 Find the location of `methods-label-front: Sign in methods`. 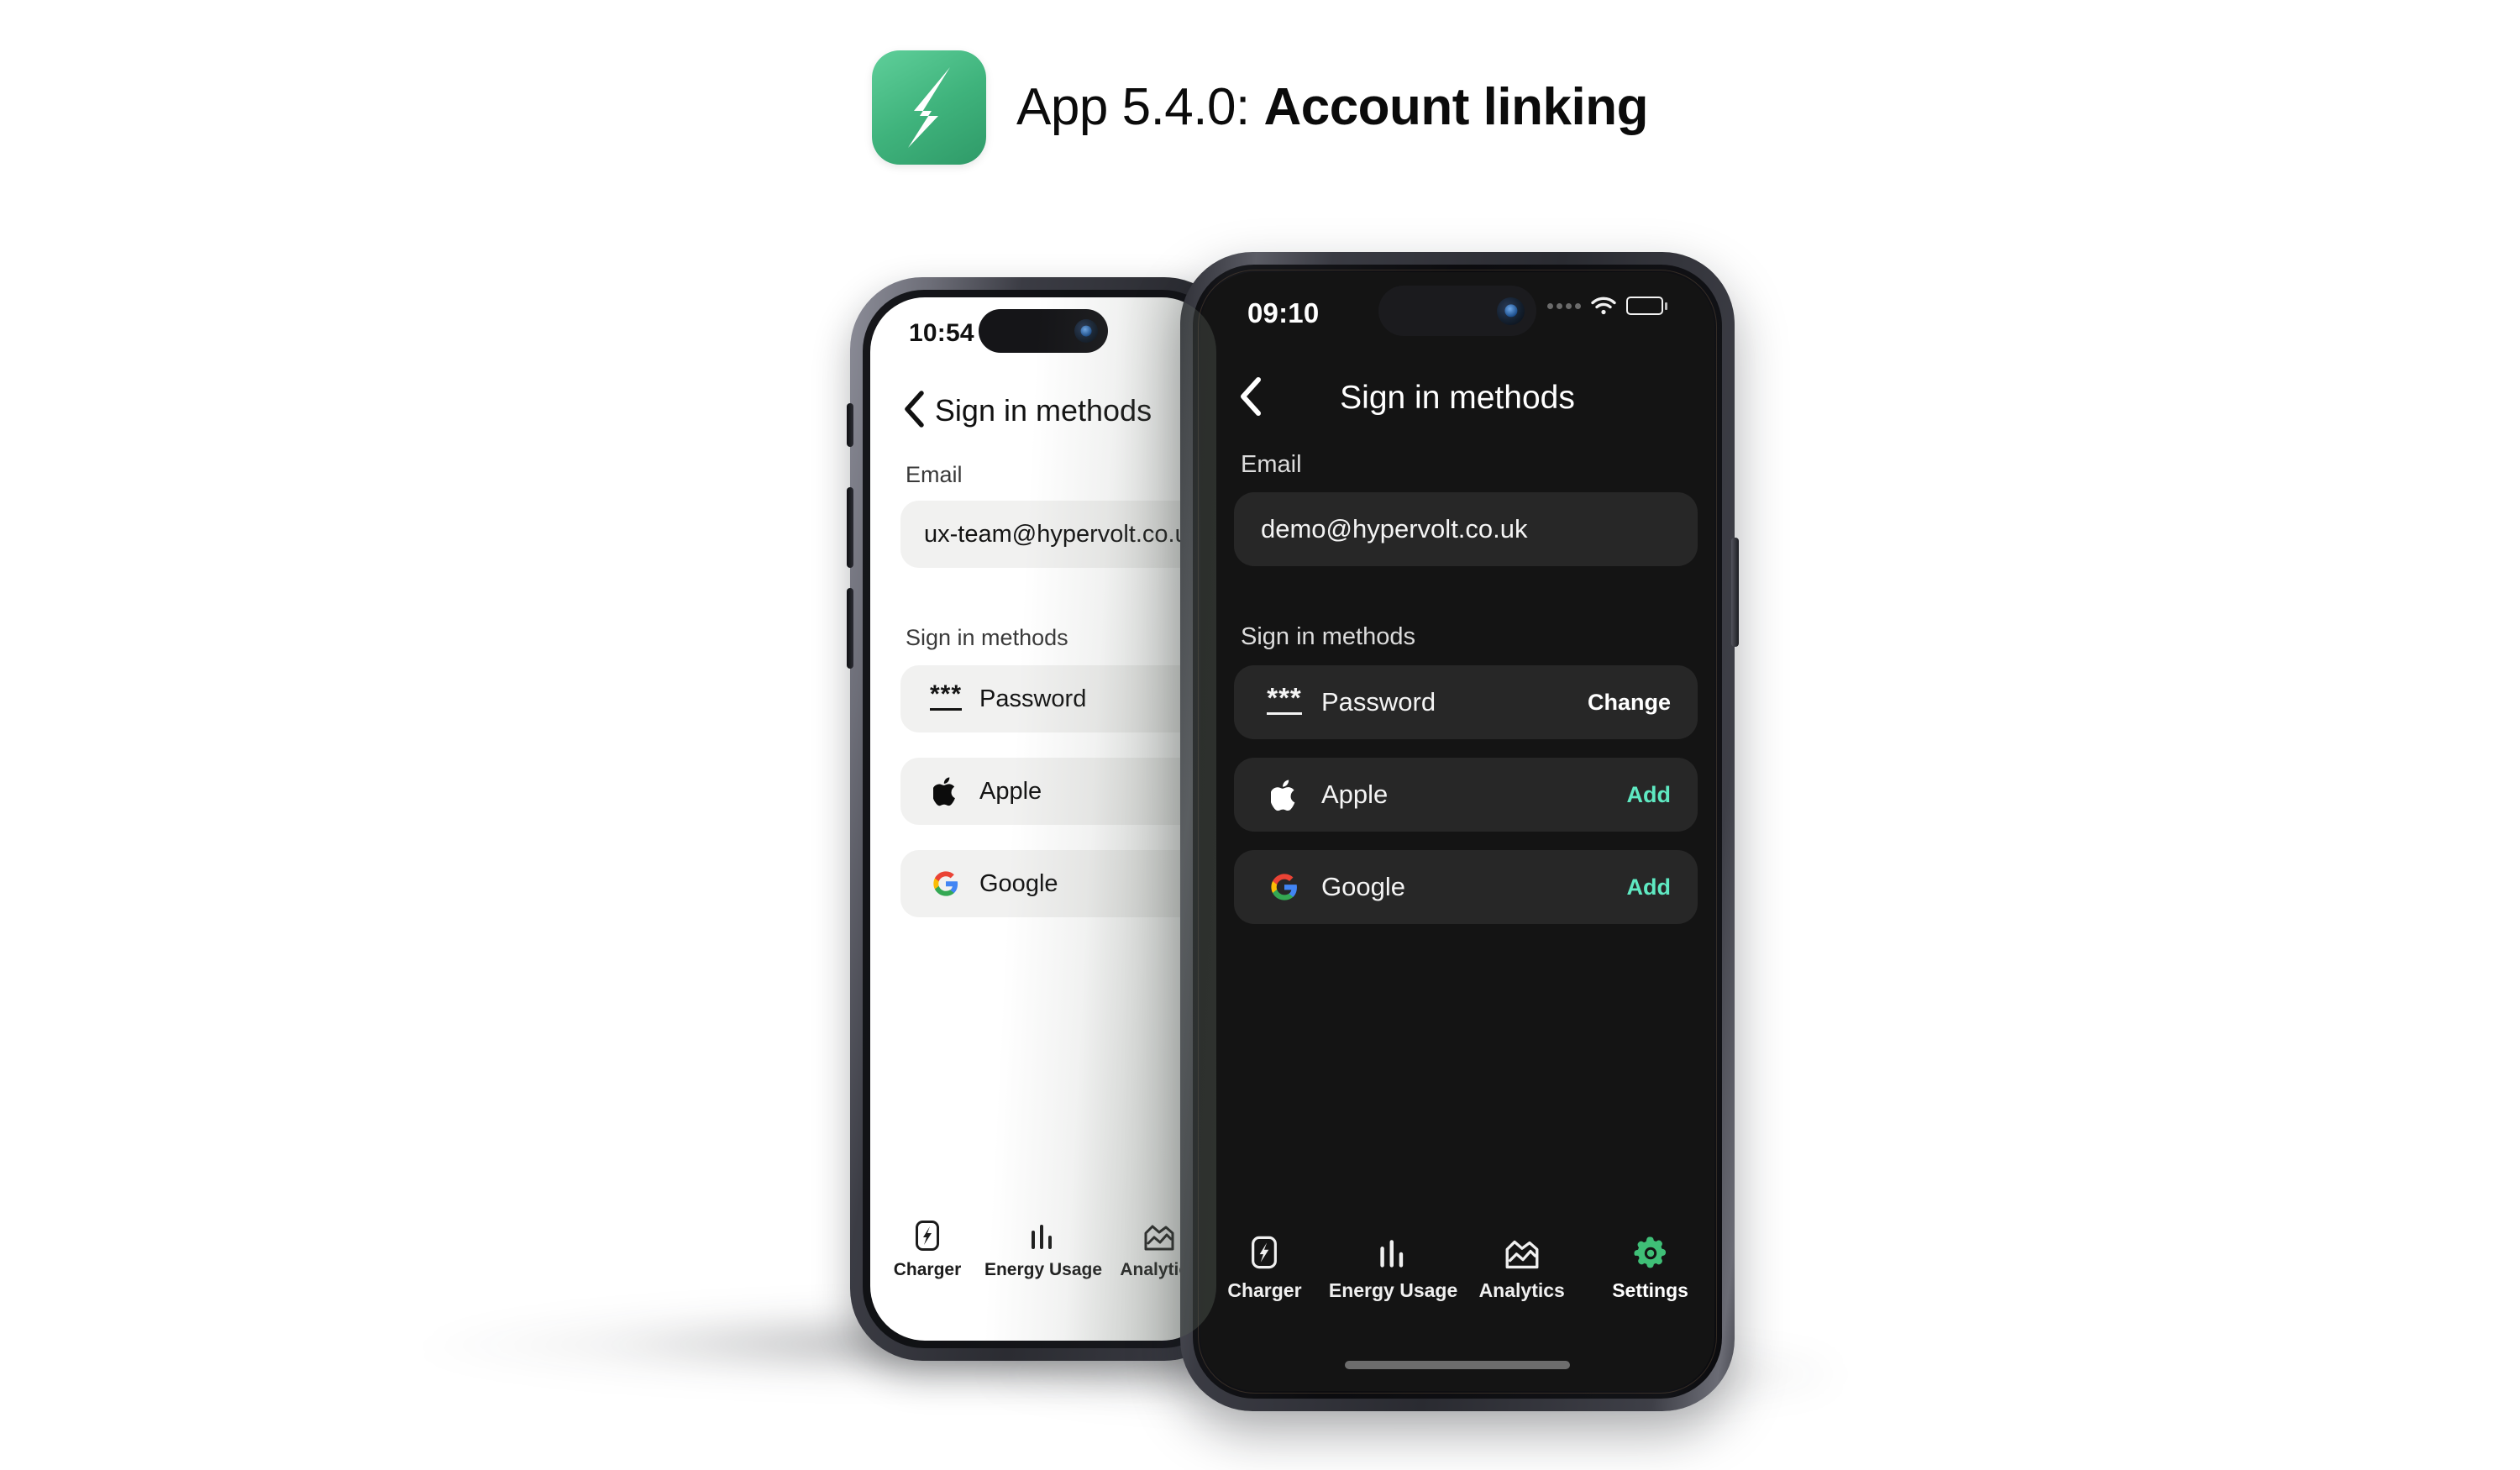

methods-label-front: Sign in methods is located at coordinates (1328, 636).